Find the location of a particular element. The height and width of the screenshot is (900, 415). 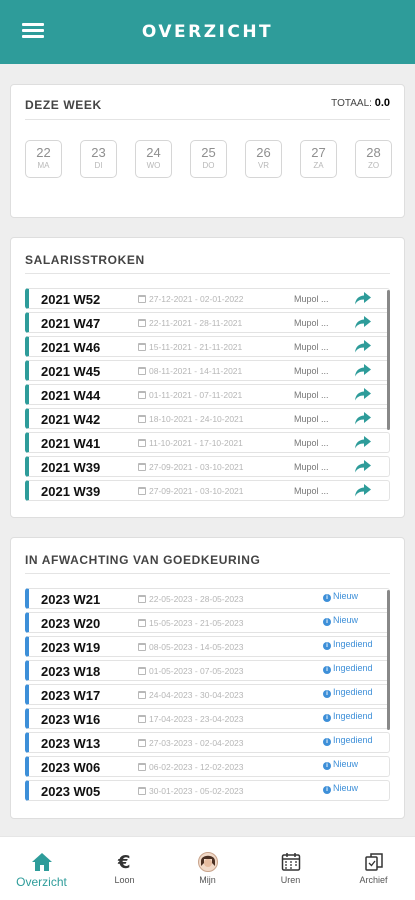

payslips-scrollbar is located at coordinates (388, 360).